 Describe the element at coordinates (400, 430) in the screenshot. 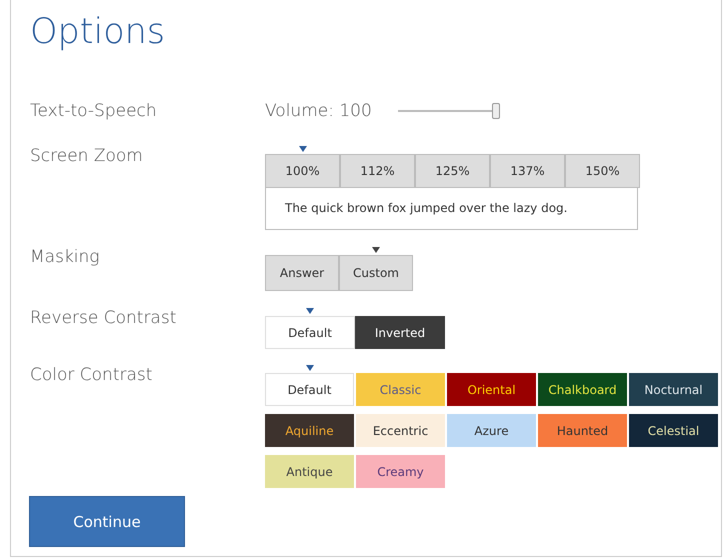

I see `color-scheme-option: Eccentric` at that location.